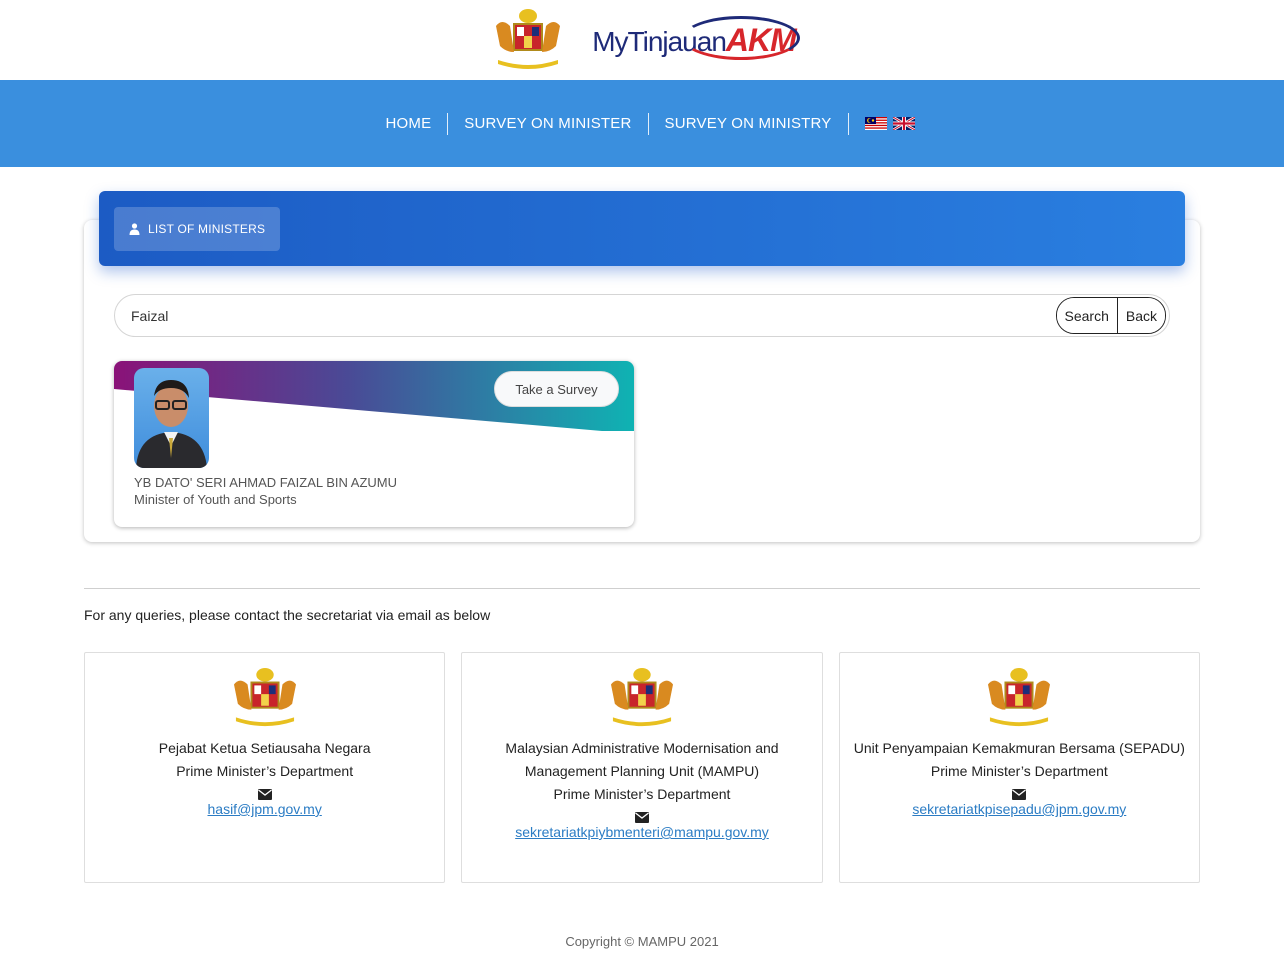 The image size is (1284, 954). I want to click on tab-list-of-ministers: LIST OF MINISTERS, so click(197, 229).